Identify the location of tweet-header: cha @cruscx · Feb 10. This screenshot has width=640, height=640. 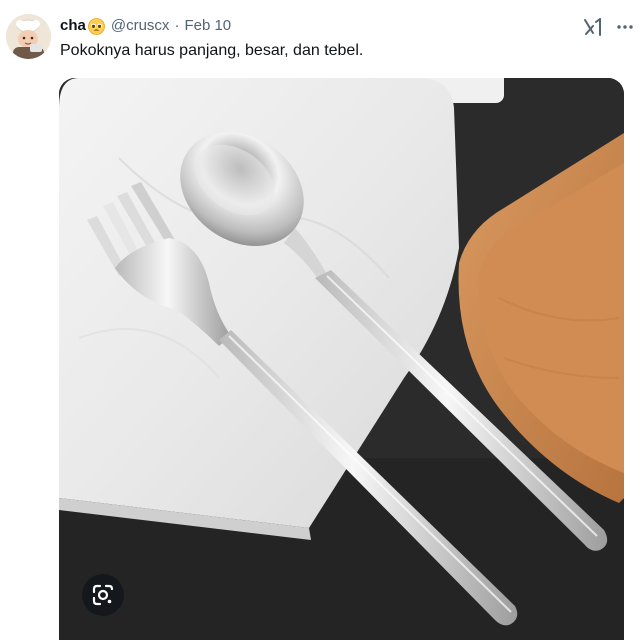
(145, 26).